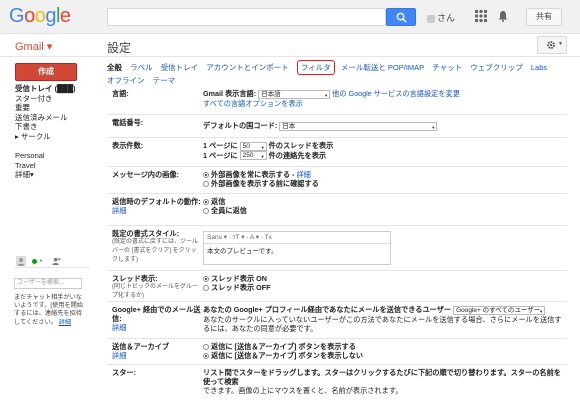  What do you see at coordinates (141, 67) in the screenshot?
I see `tab-labels: ラベル` at bounding box center [141, 67].